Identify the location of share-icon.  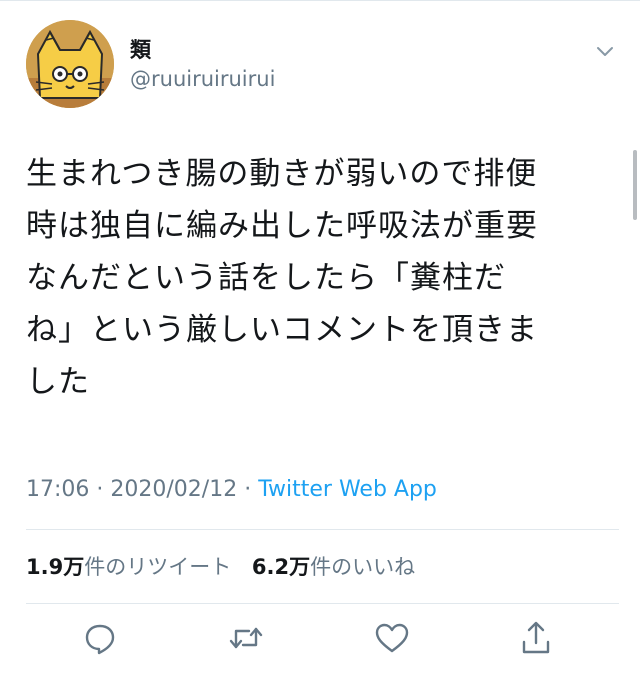
(536, 638).